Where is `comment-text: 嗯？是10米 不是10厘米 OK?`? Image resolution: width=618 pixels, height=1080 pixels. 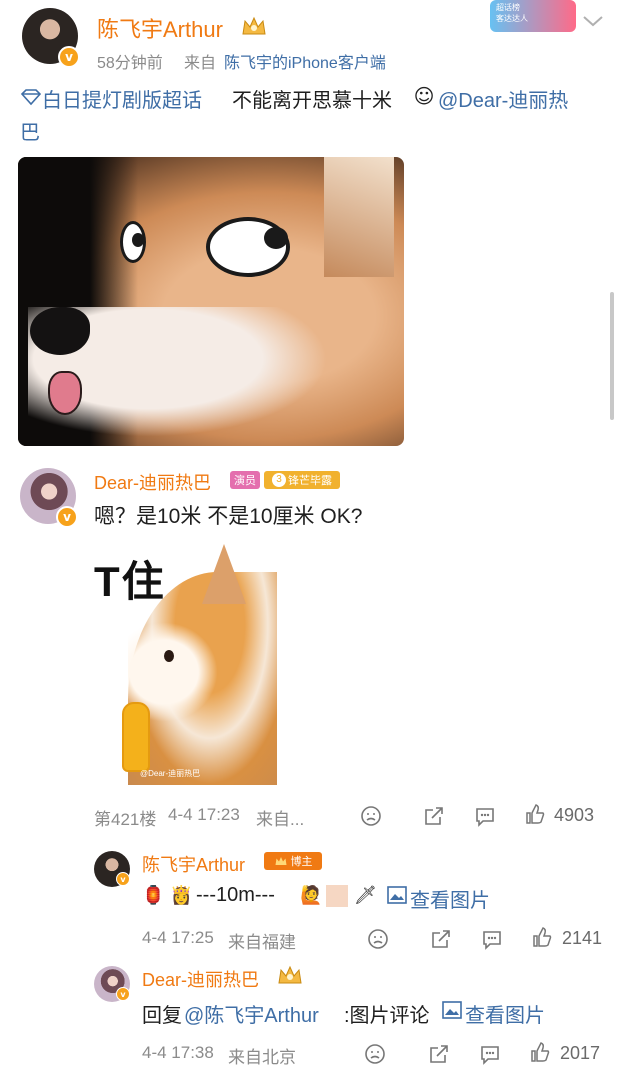 comment-text: 嗯？是10米 不是10厘米 OK? is located at coordinates (228, 516).